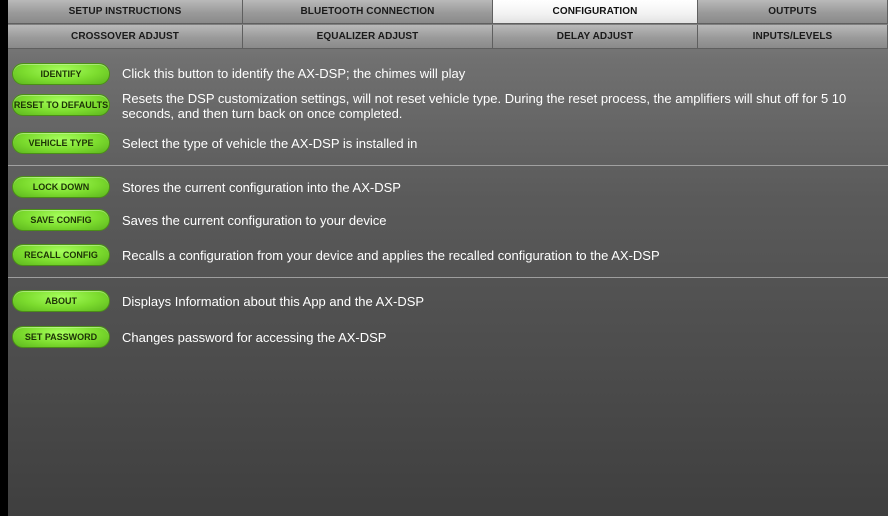 Image resolution: width=888 pixels, height=516 pixels. What do you see at coordinates (61, 105) in the screenshot?
I see `reset-to-defaults-button: RESET TO DEFAULTS` at bounding box center [61, 105].